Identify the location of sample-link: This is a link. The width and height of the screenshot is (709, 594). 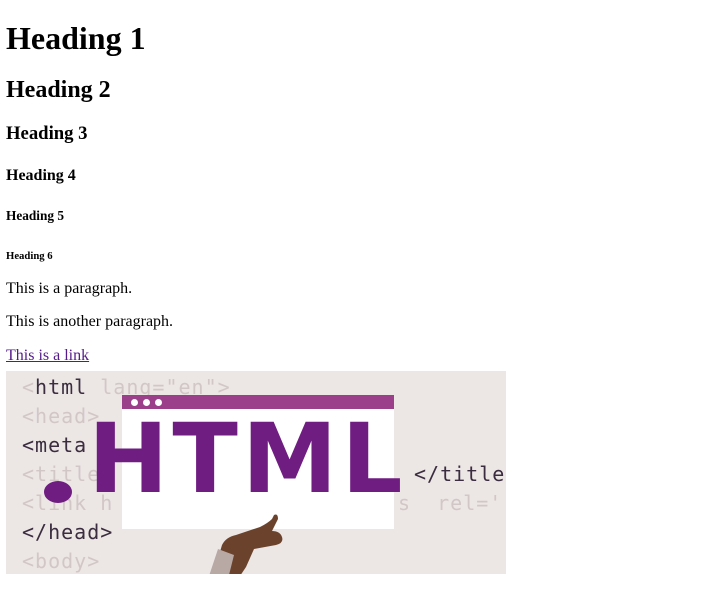
(47, 355).